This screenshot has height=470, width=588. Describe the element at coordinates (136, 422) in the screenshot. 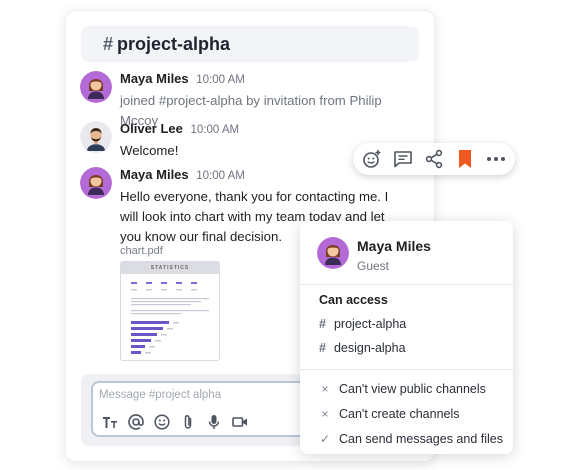

I see `mention-icon` at that location.